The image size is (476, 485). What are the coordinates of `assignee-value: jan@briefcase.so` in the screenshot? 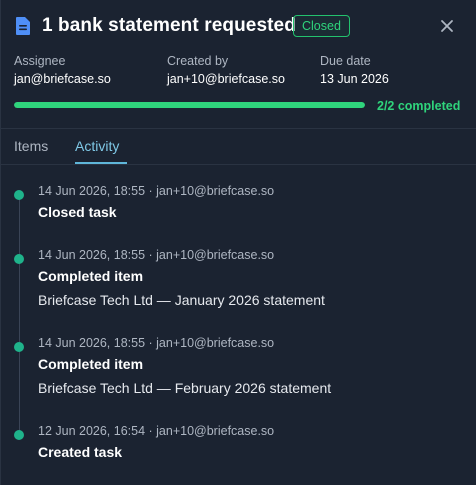 It's located at (62, 79).